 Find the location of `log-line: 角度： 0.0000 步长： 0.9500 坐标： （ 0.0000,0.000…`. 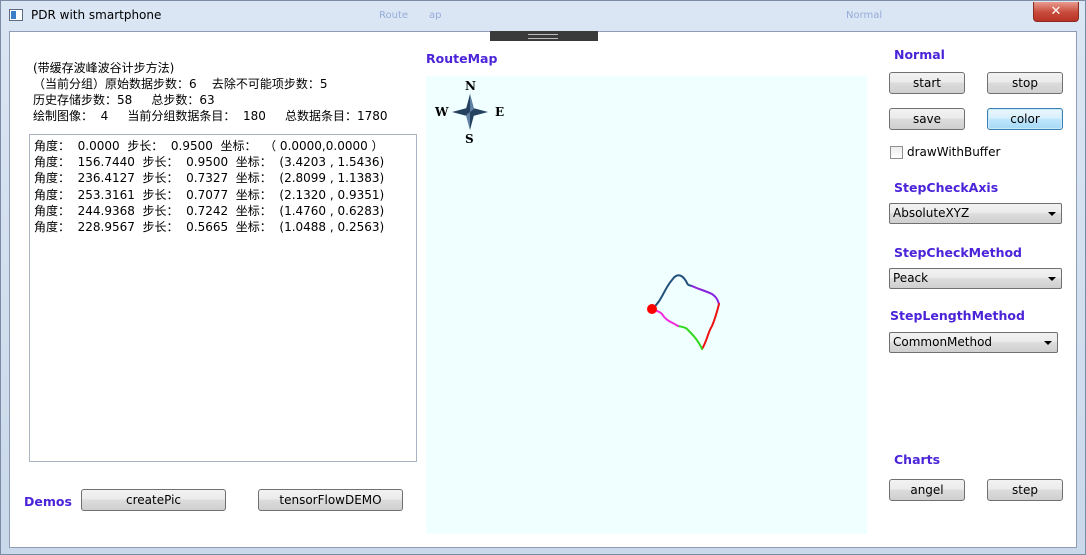

log-line: 角度： 0.0000 步长： 0.9500 坐标： （ 0.0000,0.000… is located at coordinates (209, 146).